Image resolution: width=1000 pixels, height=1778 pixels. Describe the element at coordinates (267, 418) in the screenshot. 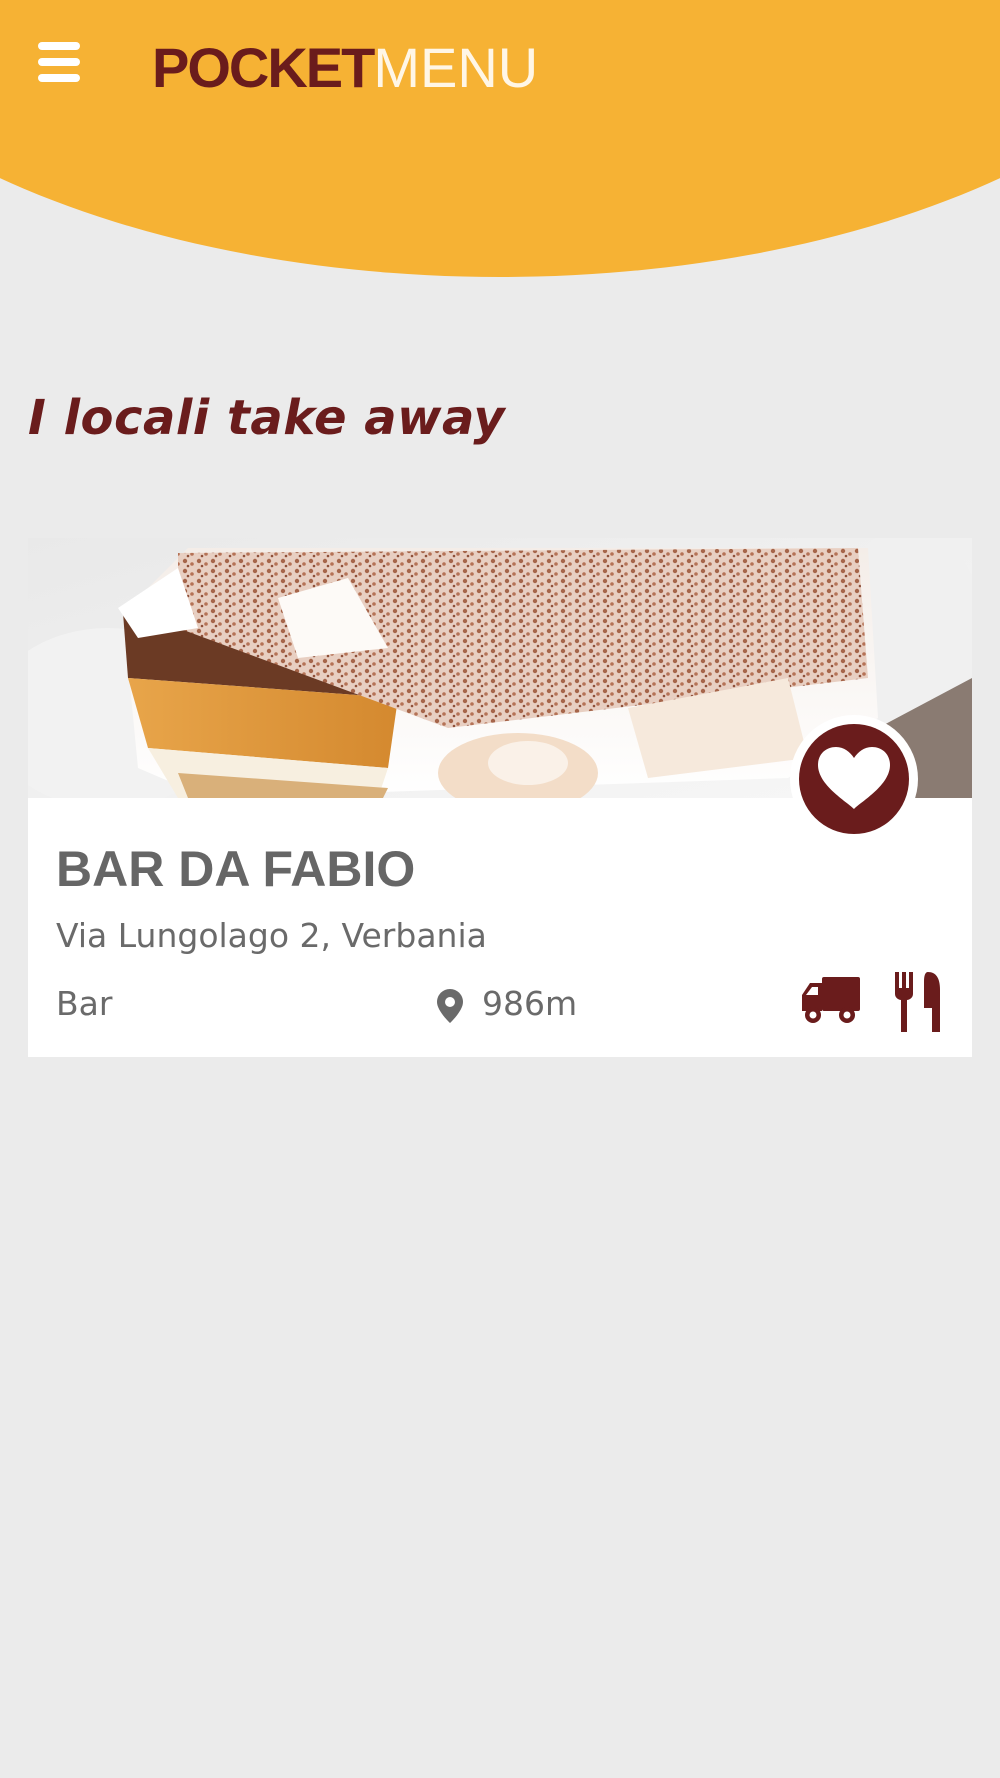

I see `section-title: I locali take away` at that location.